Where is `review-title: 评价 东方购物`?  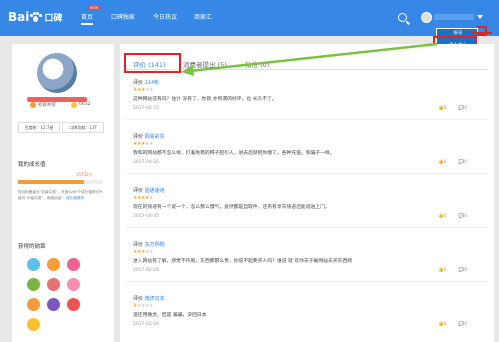 review-title: 评价 东方购物 is located at coordinates (149, 244).